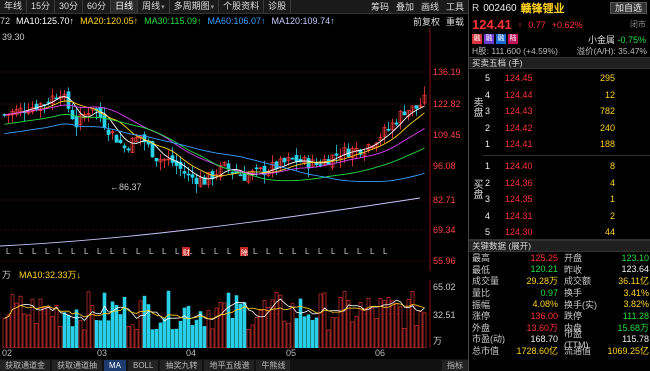 This screenshot has width=650, height=371. Describe the element at coordinates (405, 6) in the screenshot. I see `overlay-button: 叠加` at that location.